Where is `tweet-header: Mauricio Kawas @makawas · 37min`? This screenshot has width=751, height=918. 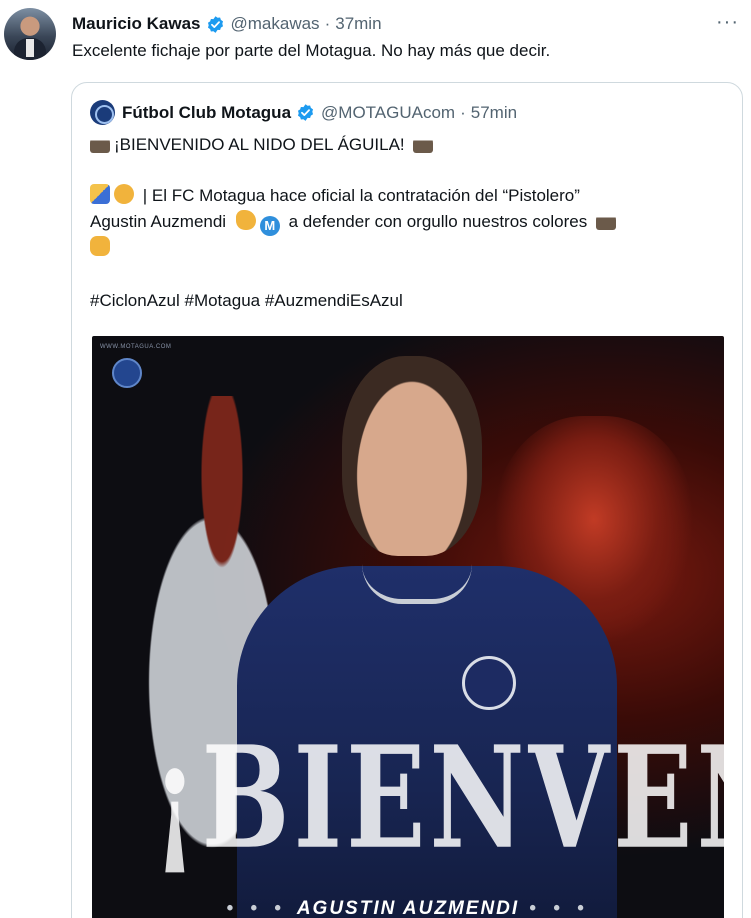
tweet-header: Mauricio Kawas @makawas · 37min is located at coordinates (227, 24).